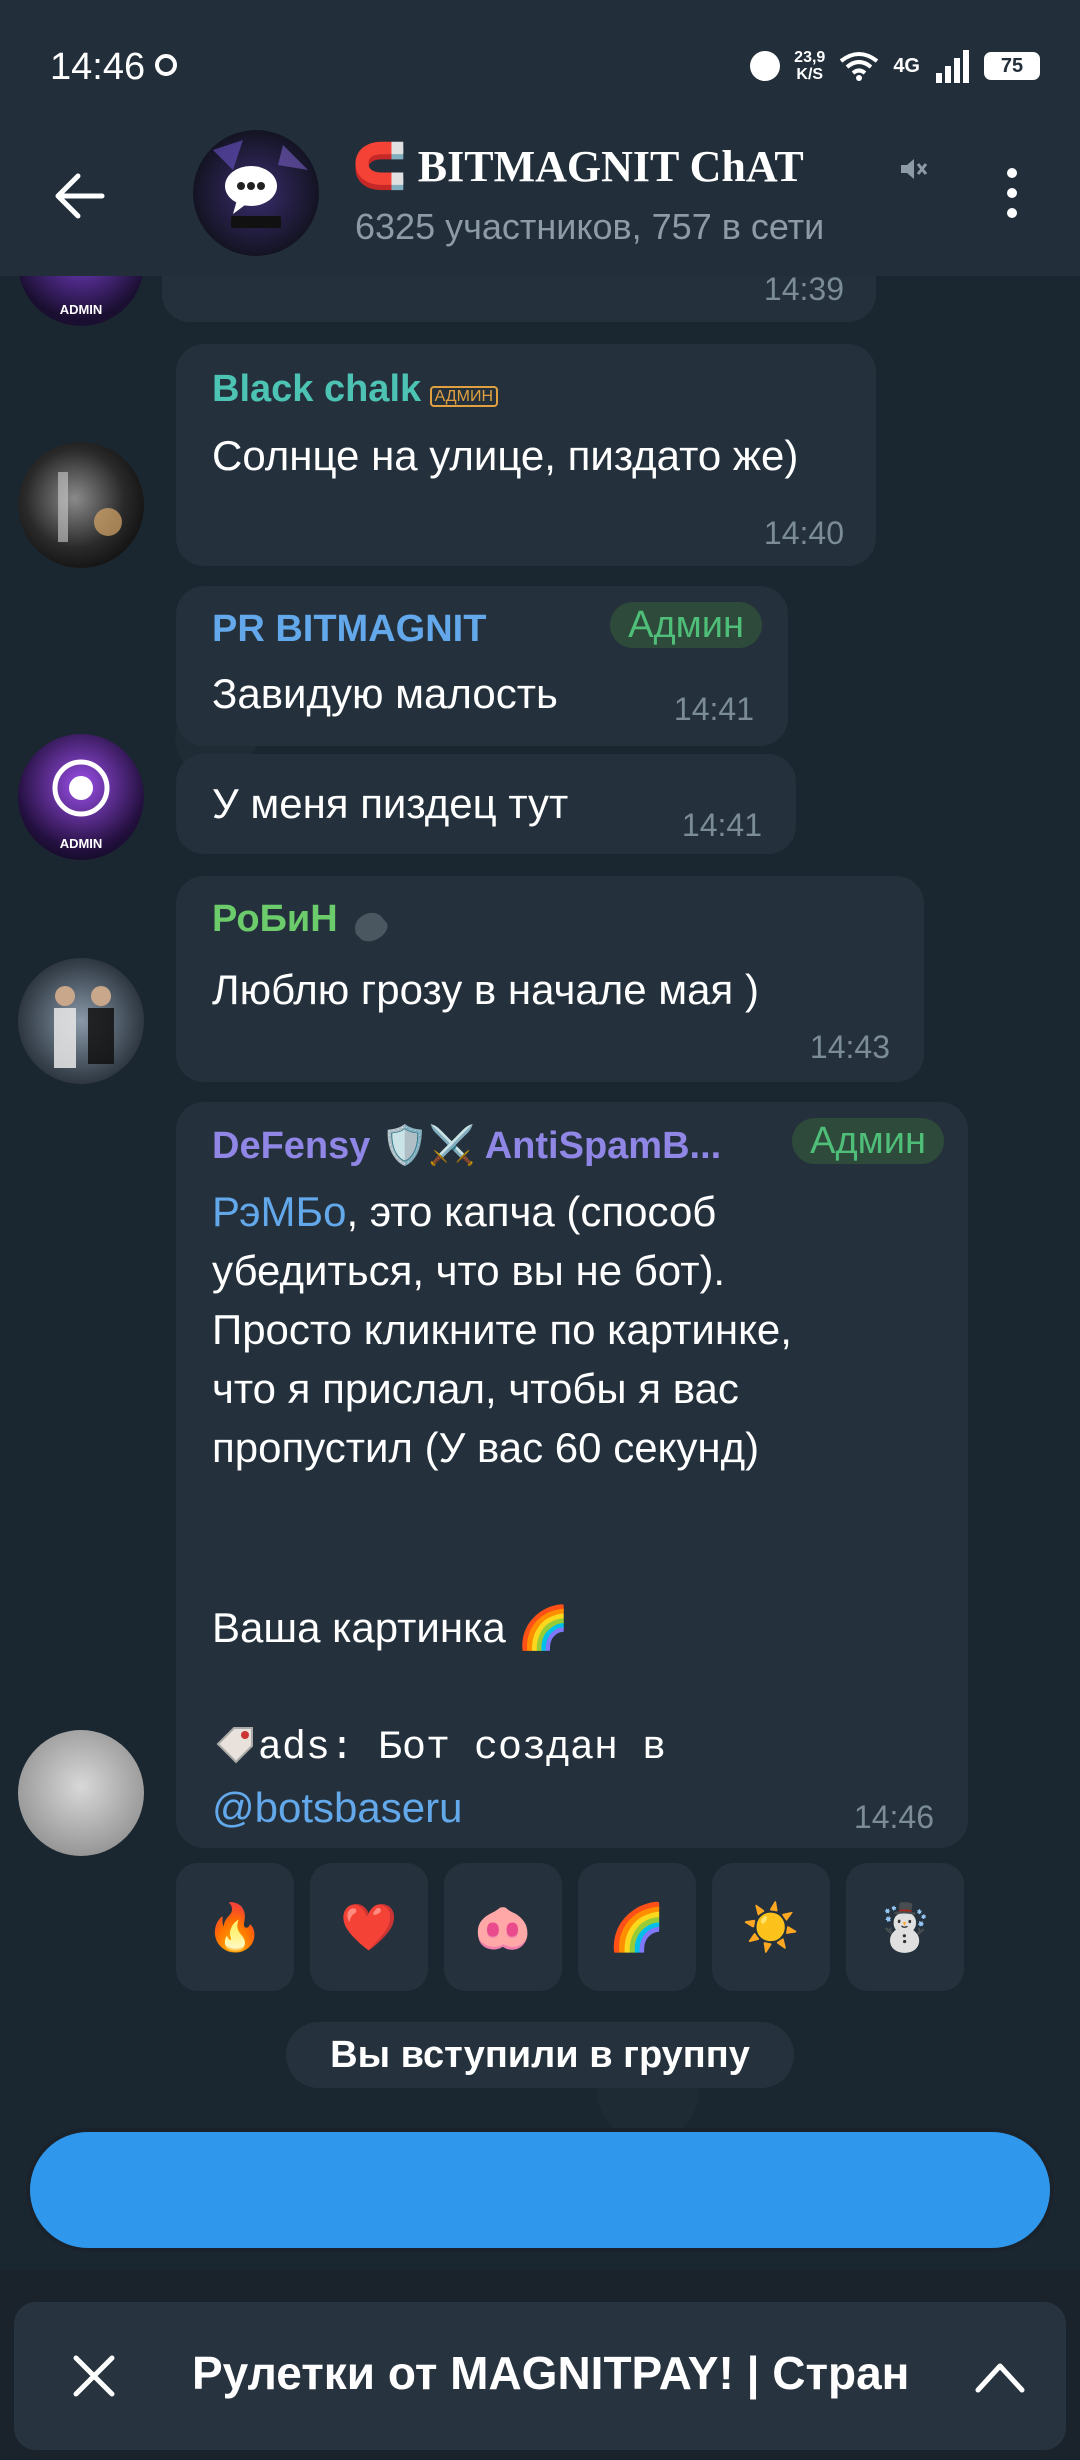 This screenshot has height=2460, width=1080. I want to click on avatar-black-chalk, so click(81, 505).